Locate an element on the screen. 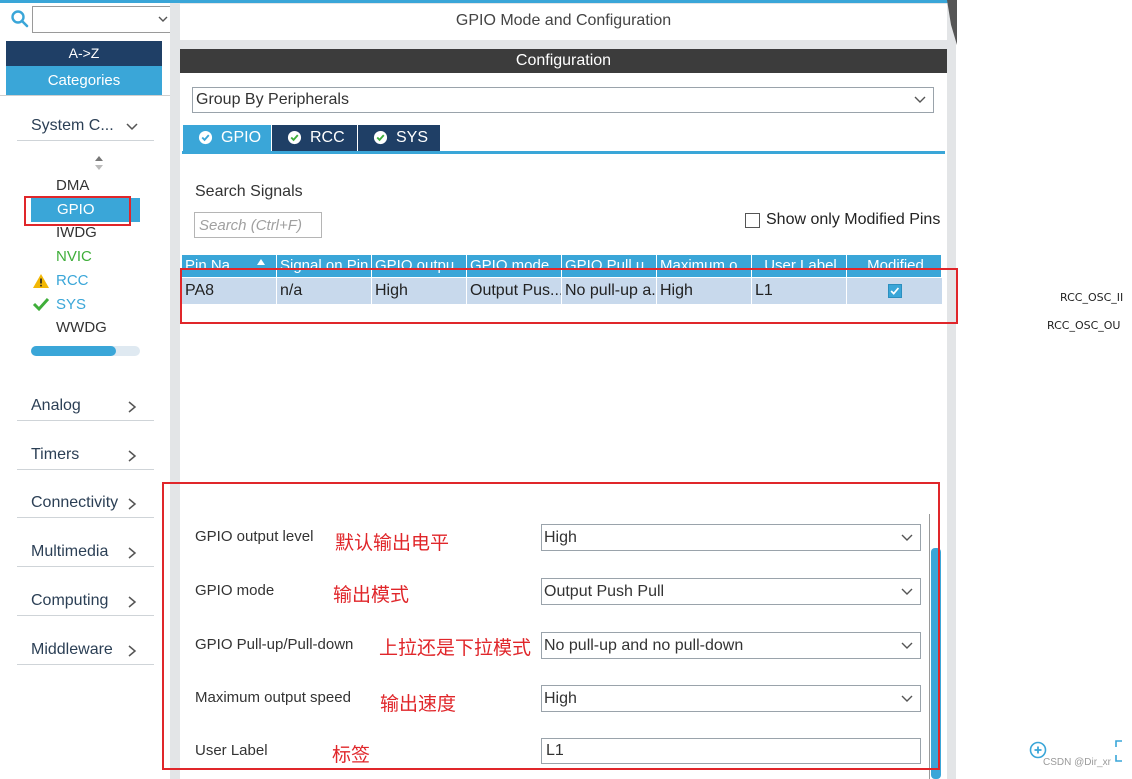  sidebar-item-rcc: RCC is located at coordinates (72, 281).